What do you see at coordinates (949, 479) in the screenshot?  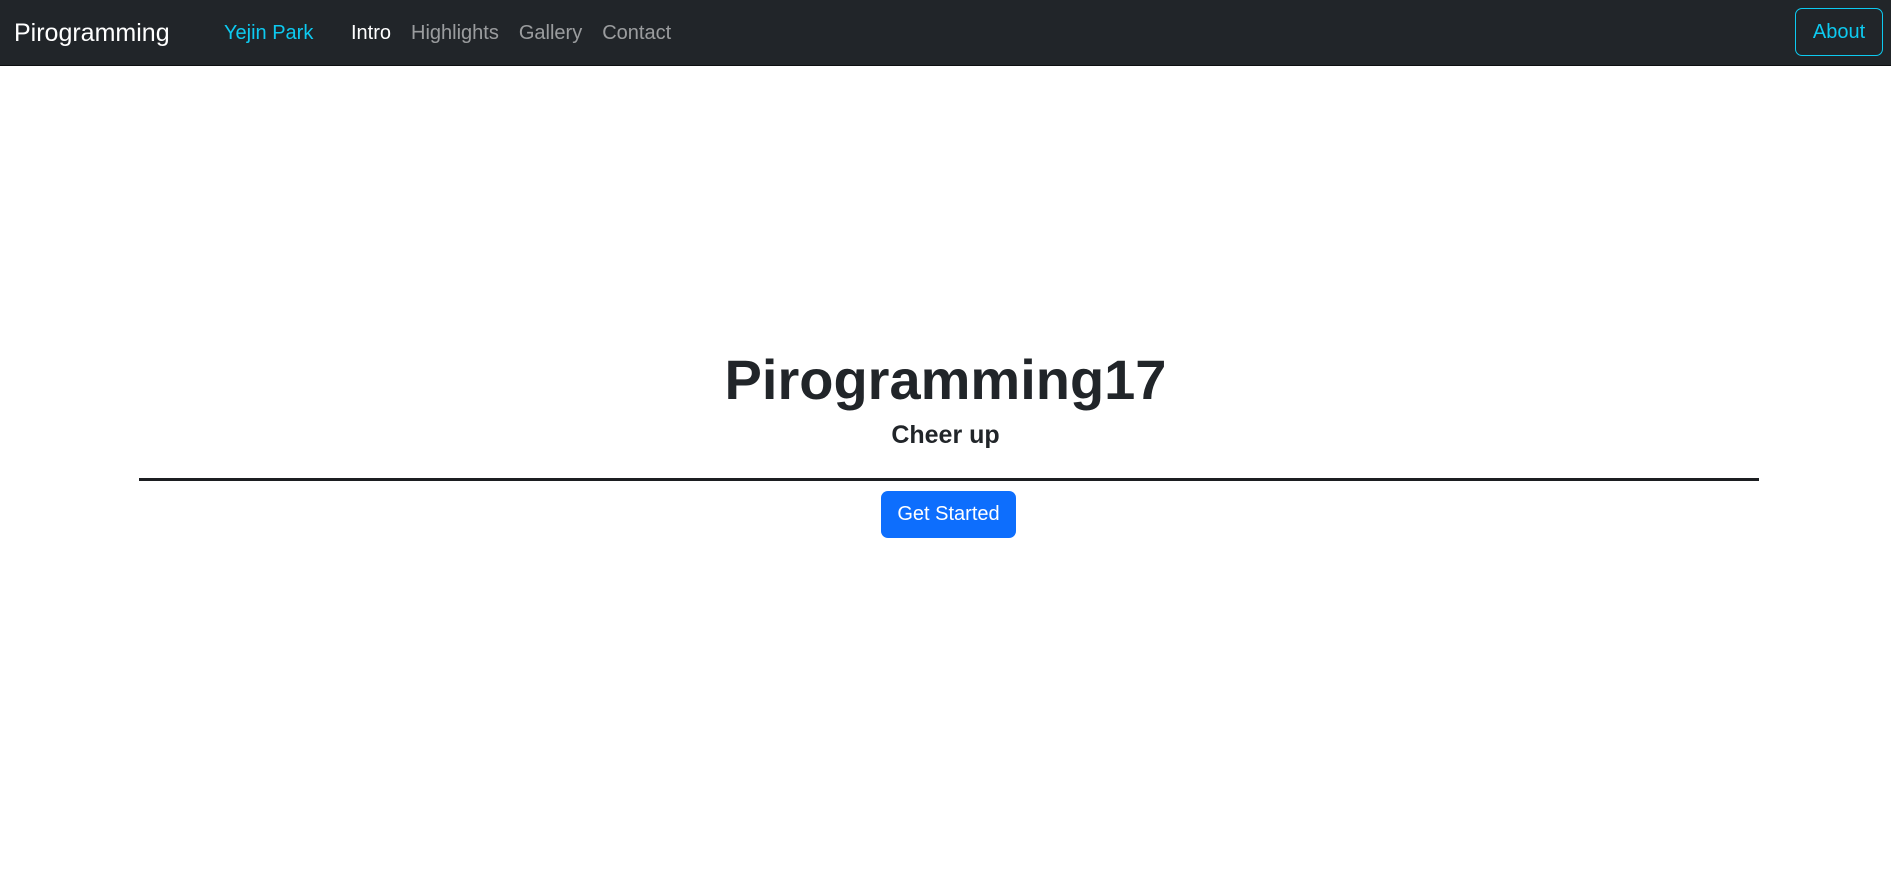 I see `hero-divider` at bounding box center [949, 479].